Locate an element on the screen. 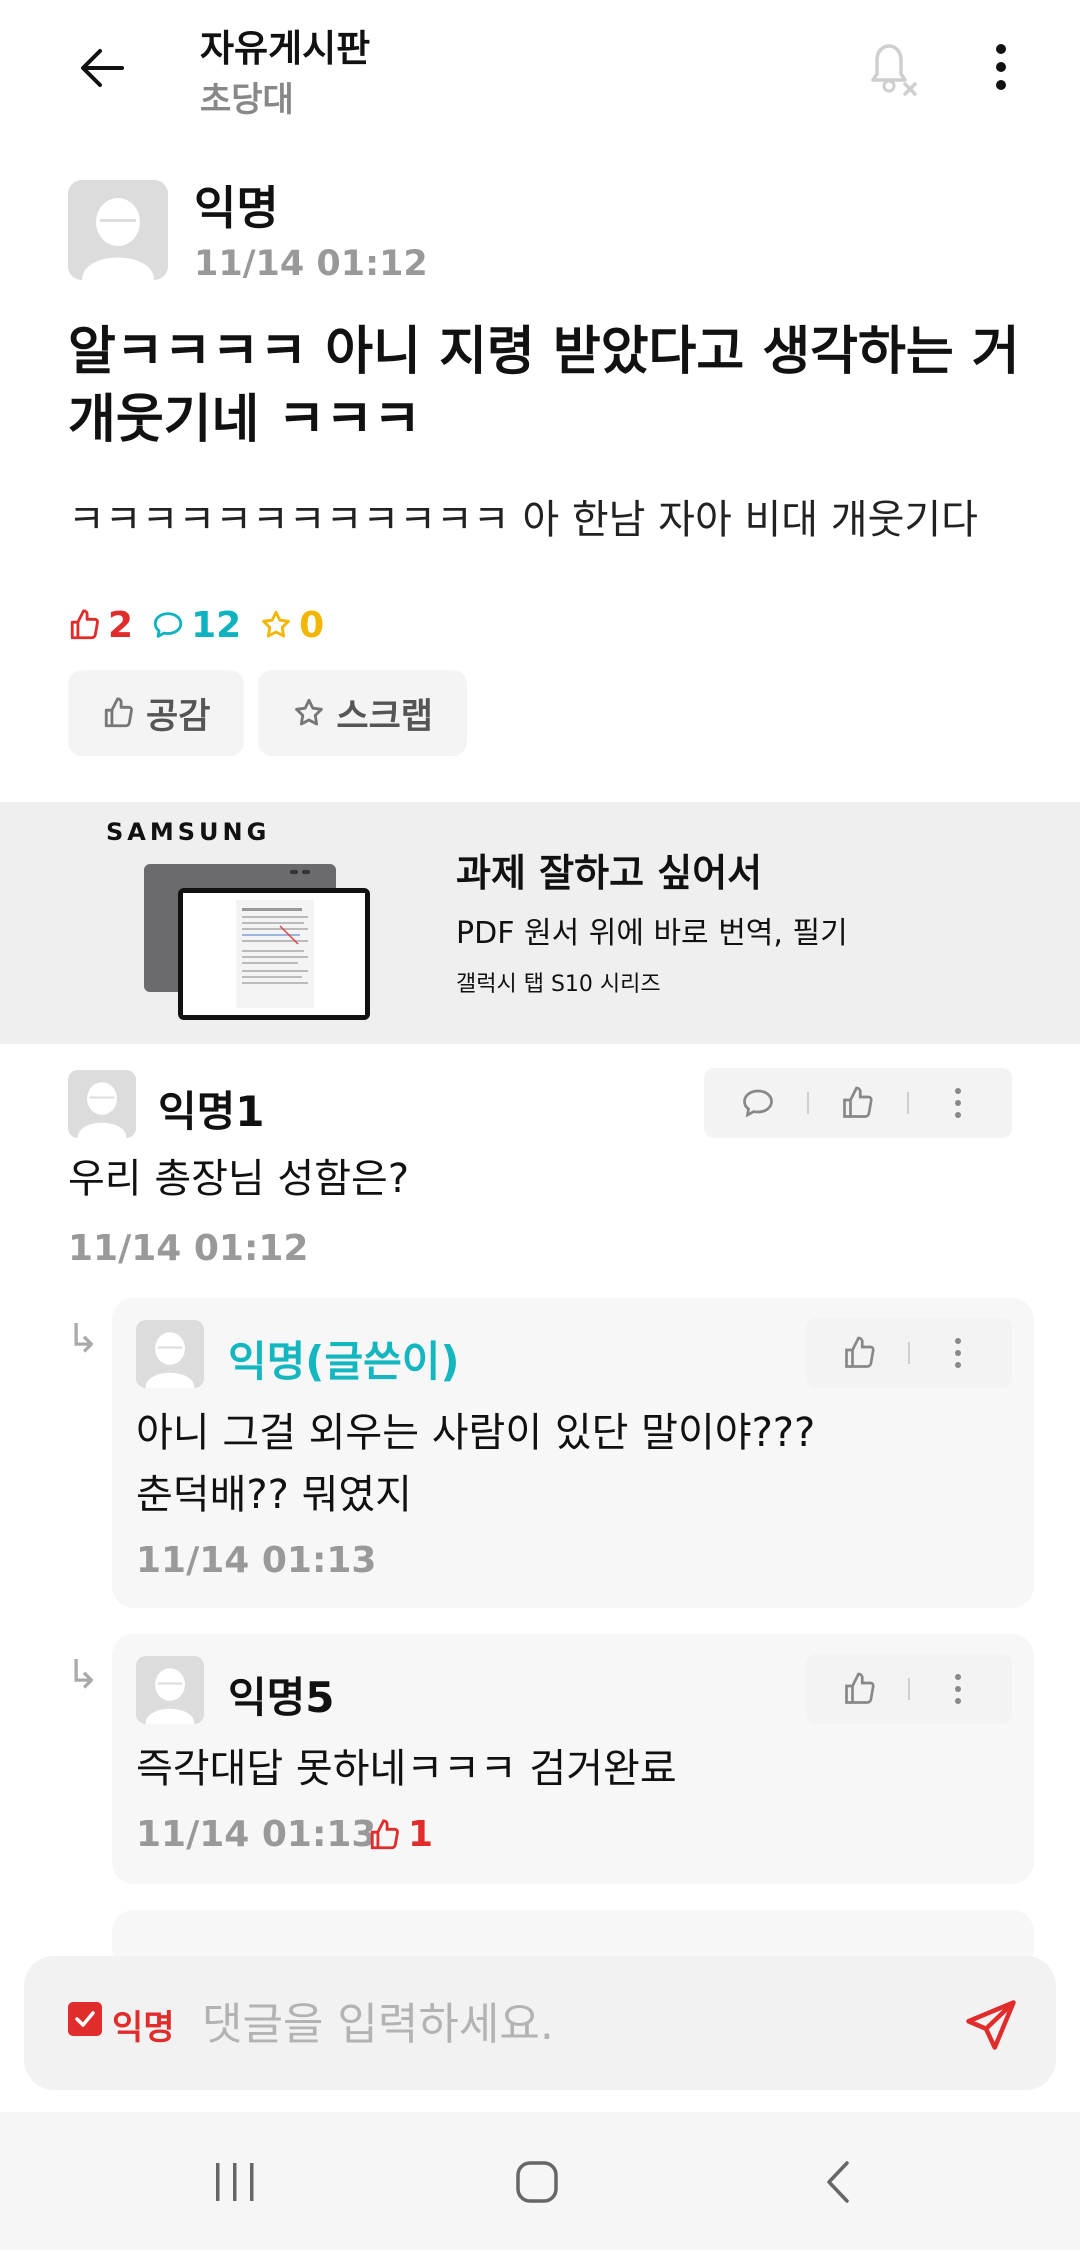  reply-card: 익명5 즉각대답 못하네ㅋㅋㅋ 검거완료 11/14 01:13 1 is located at coordinates (573, 1759).